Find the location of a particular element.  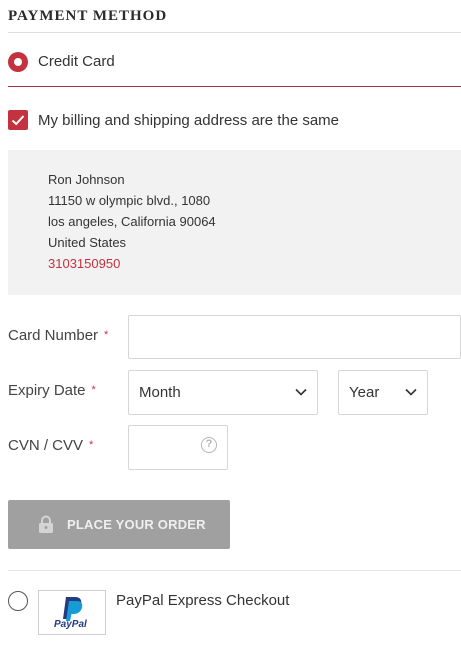

help-icon: ? is located at coordinates (209, 445).